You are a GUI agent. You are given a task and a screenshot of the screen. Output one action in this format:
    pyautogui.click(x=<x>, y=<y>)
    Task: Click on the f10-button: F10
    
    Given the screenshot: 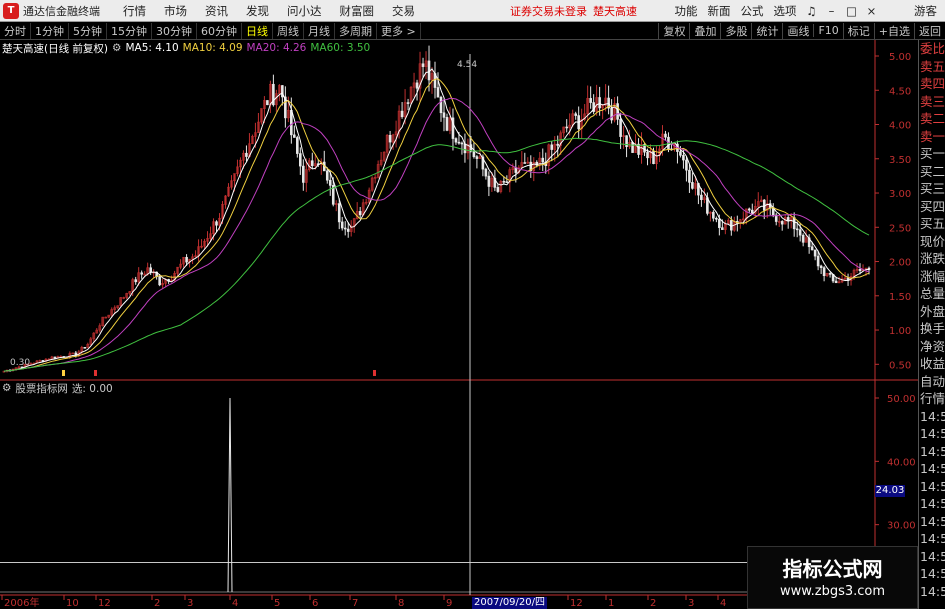 What is the action you would take?
    pyautogui.click(x=827, y=30)
    